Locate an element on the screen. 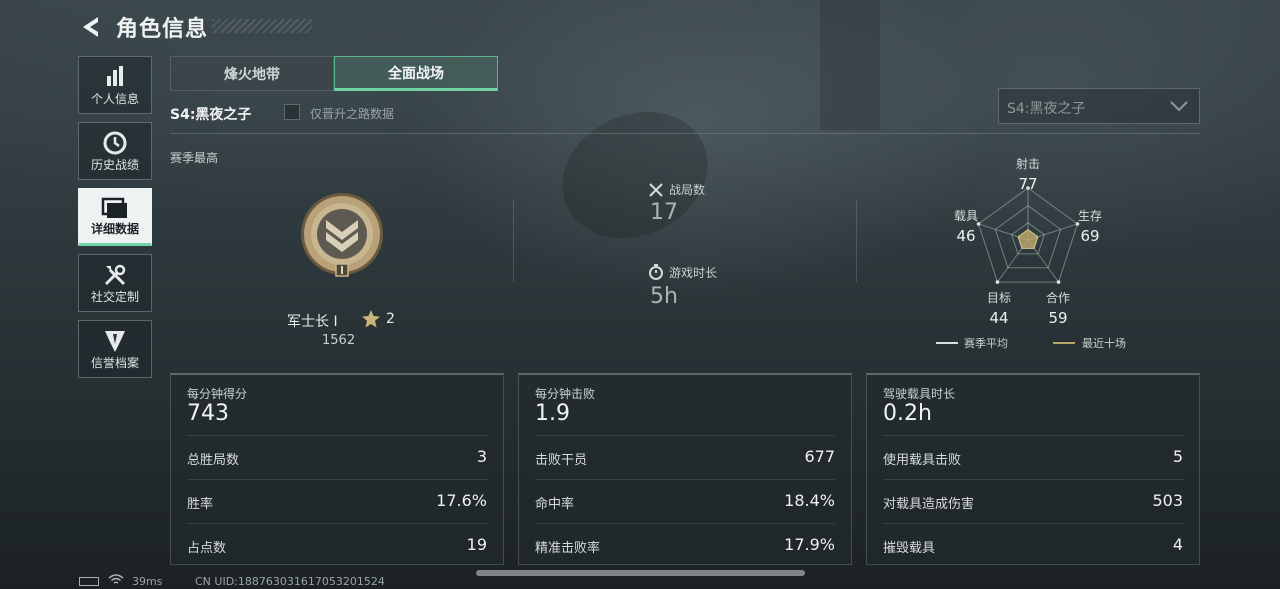  promotion-only-label: 仅晋升之路数据 is located at coordinates (352, 114).